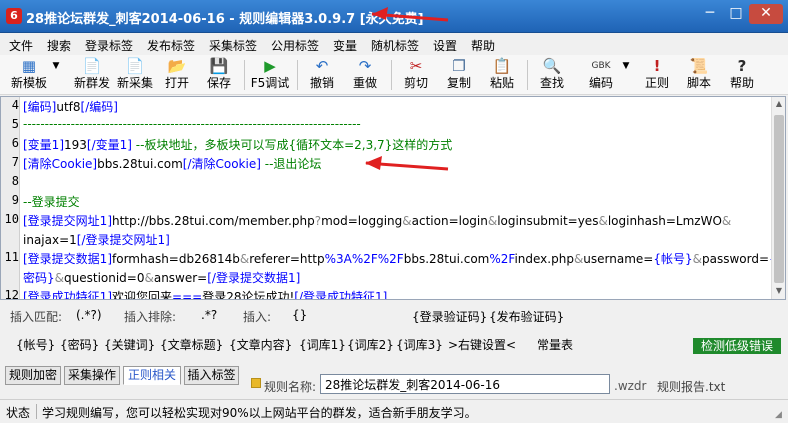 Image resolution: width=788 pixels, height=423 pixels. What do you see at coordinates (345, 45) in the screenshot?
I see `menu-variables: 变量` at bounding box center [345, 45].